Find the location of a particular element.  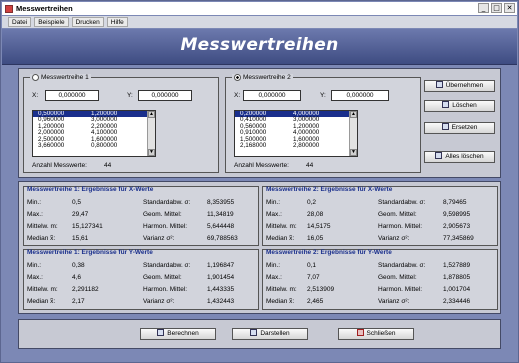

geo-value: 1,878805 is located at coordinates (457, 277).